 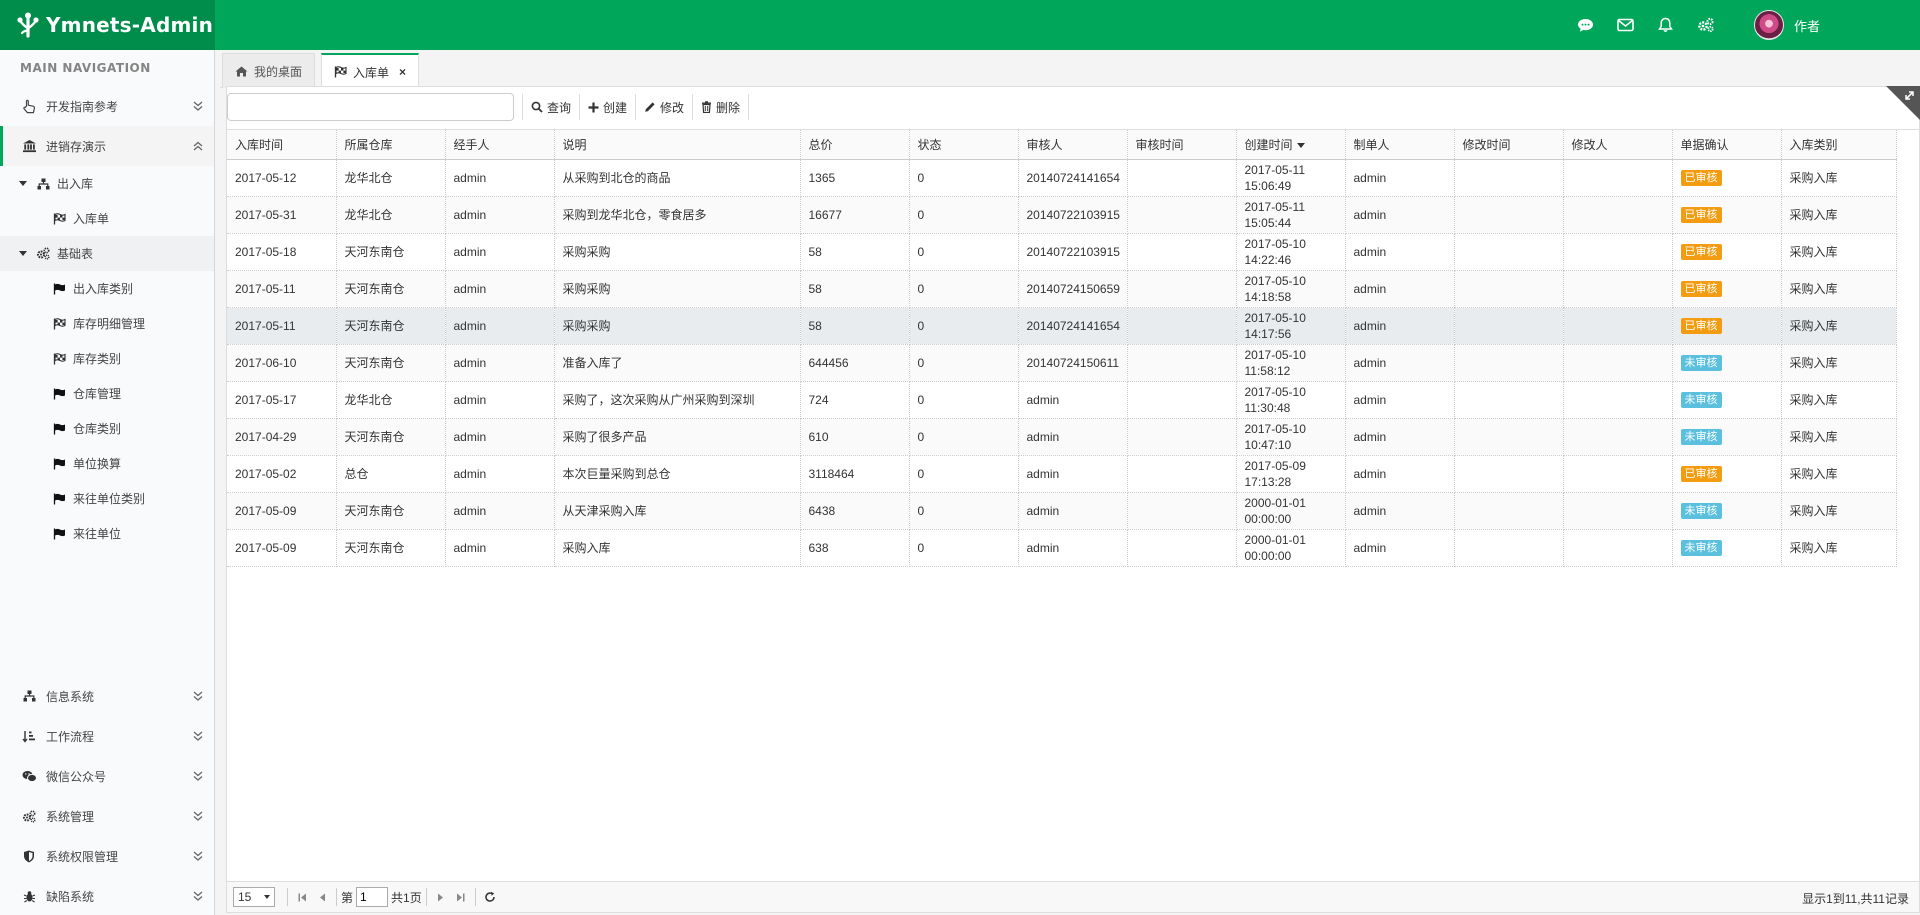 I want to click on sidebar-item-partner: 来往单位, so click(x=107, y=533).